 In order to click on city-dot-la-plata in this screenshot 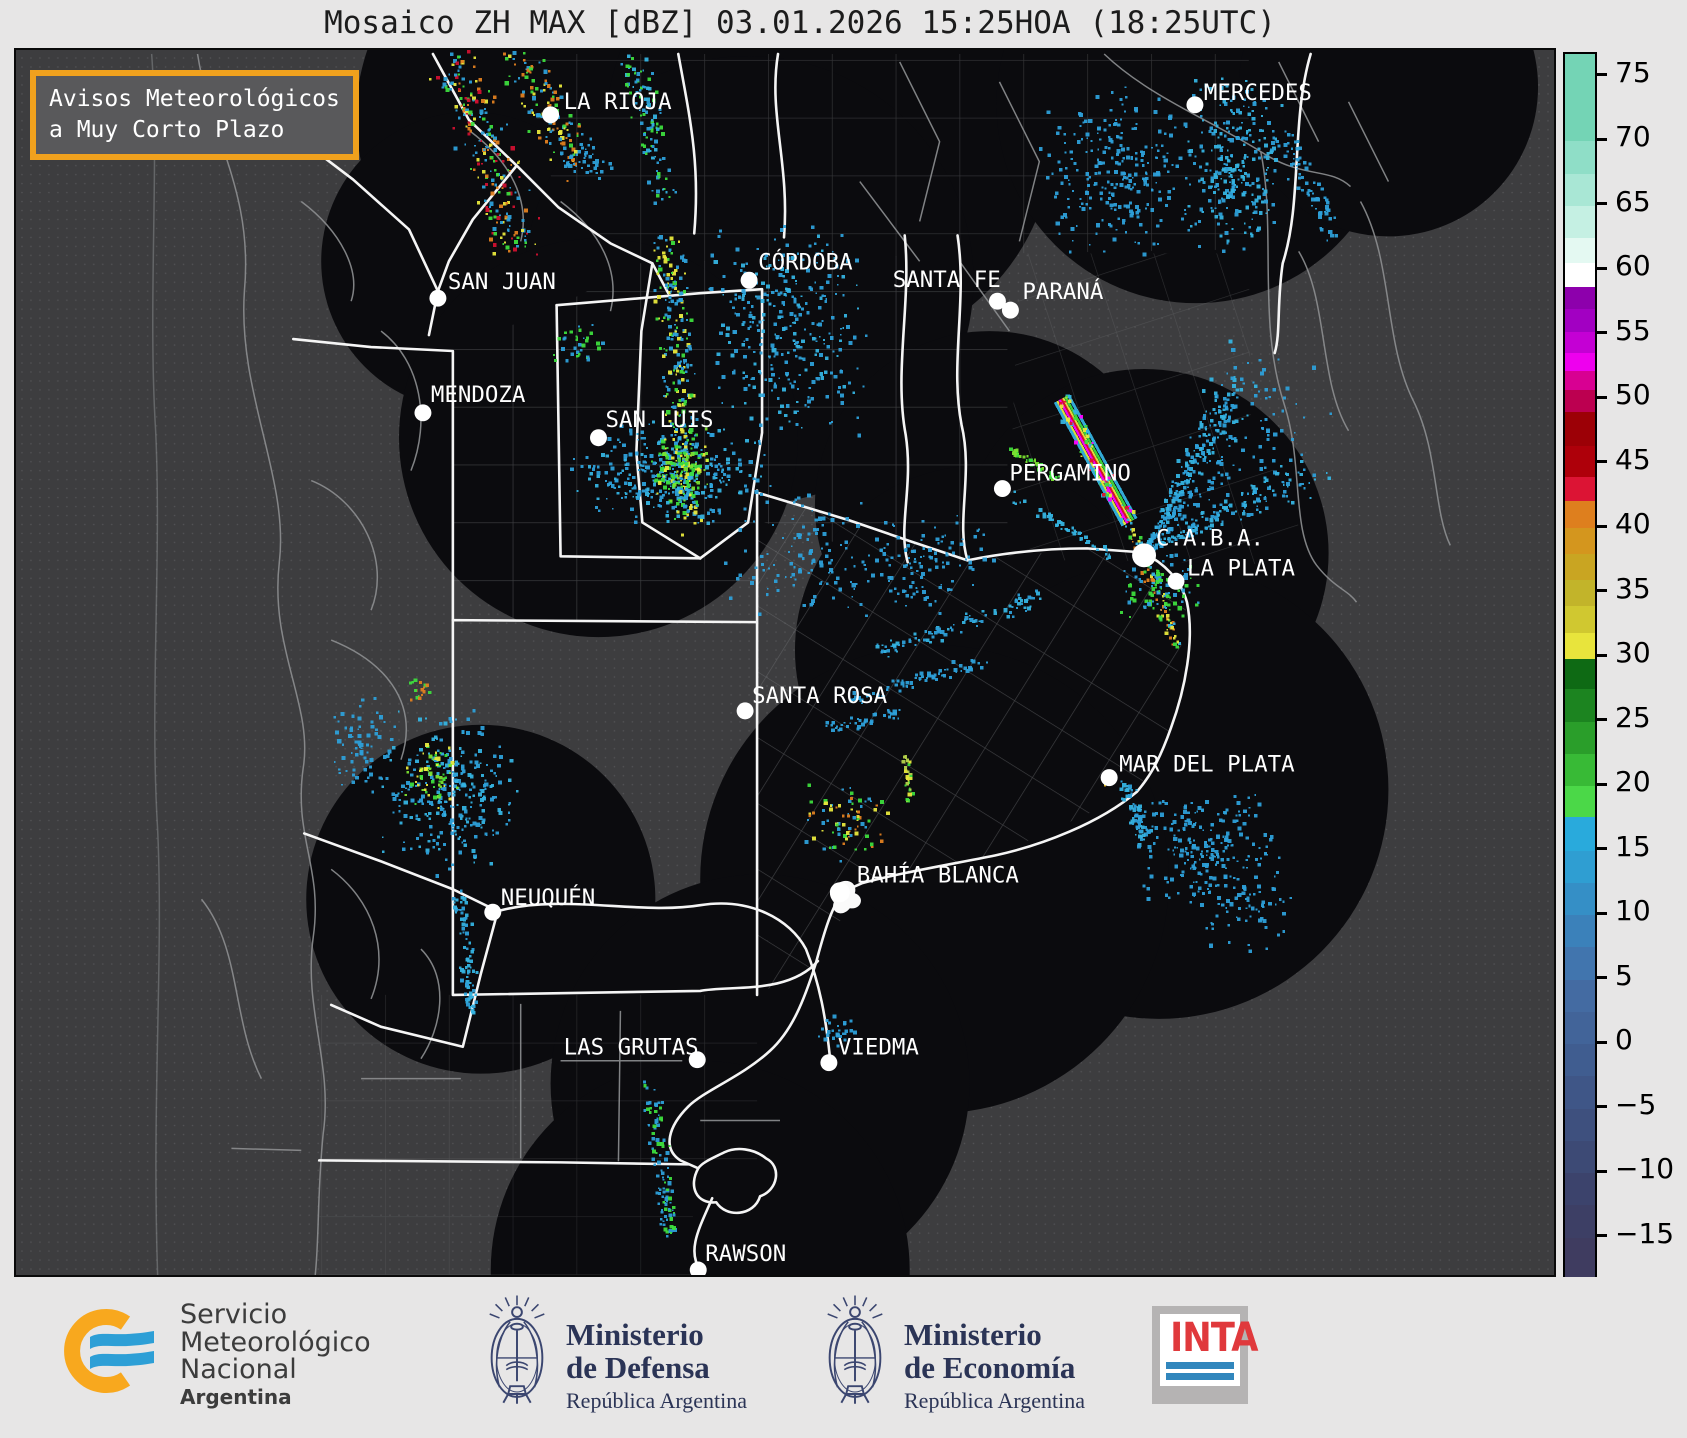, I will do `click(1176, 581)`.